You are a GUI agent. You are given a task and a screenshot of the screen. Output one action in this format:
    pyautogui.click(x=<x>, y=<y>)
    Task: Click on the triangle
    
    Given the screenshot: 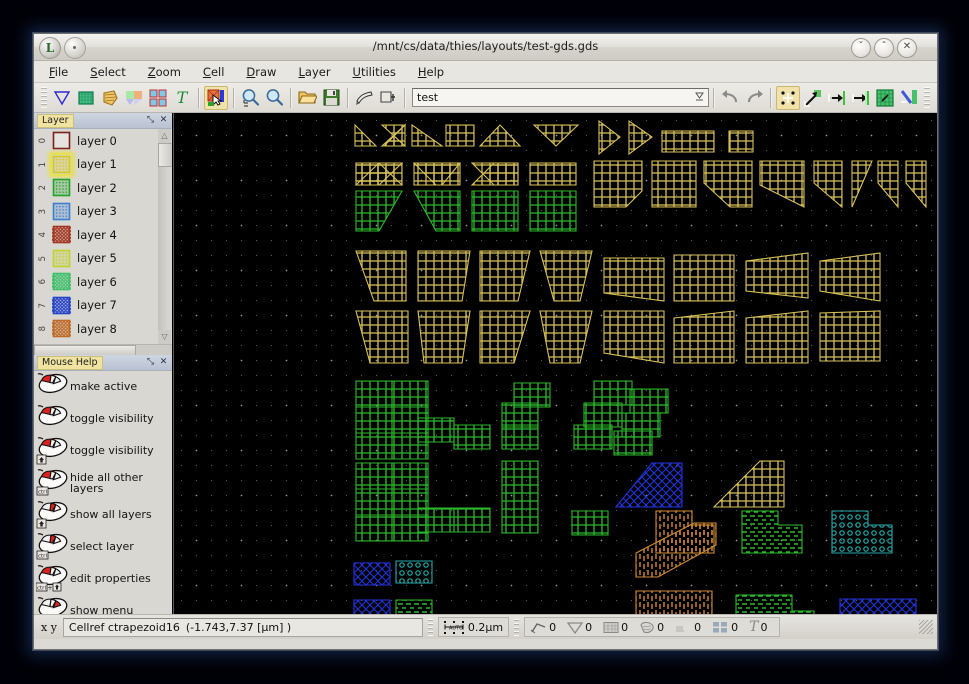 What is the action you would take?
    pyautogui.click(x=748, y=484)
    